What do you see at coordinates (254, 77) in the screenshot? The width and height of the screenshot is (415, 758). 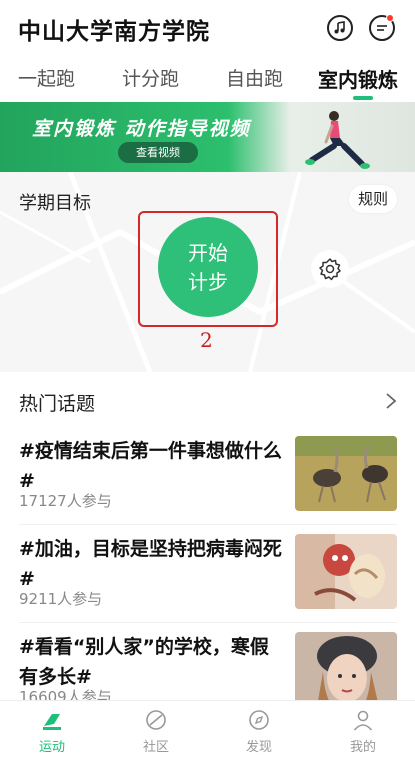 I see `tab-free-run: 自由跑` at bounding box center [254, 77].